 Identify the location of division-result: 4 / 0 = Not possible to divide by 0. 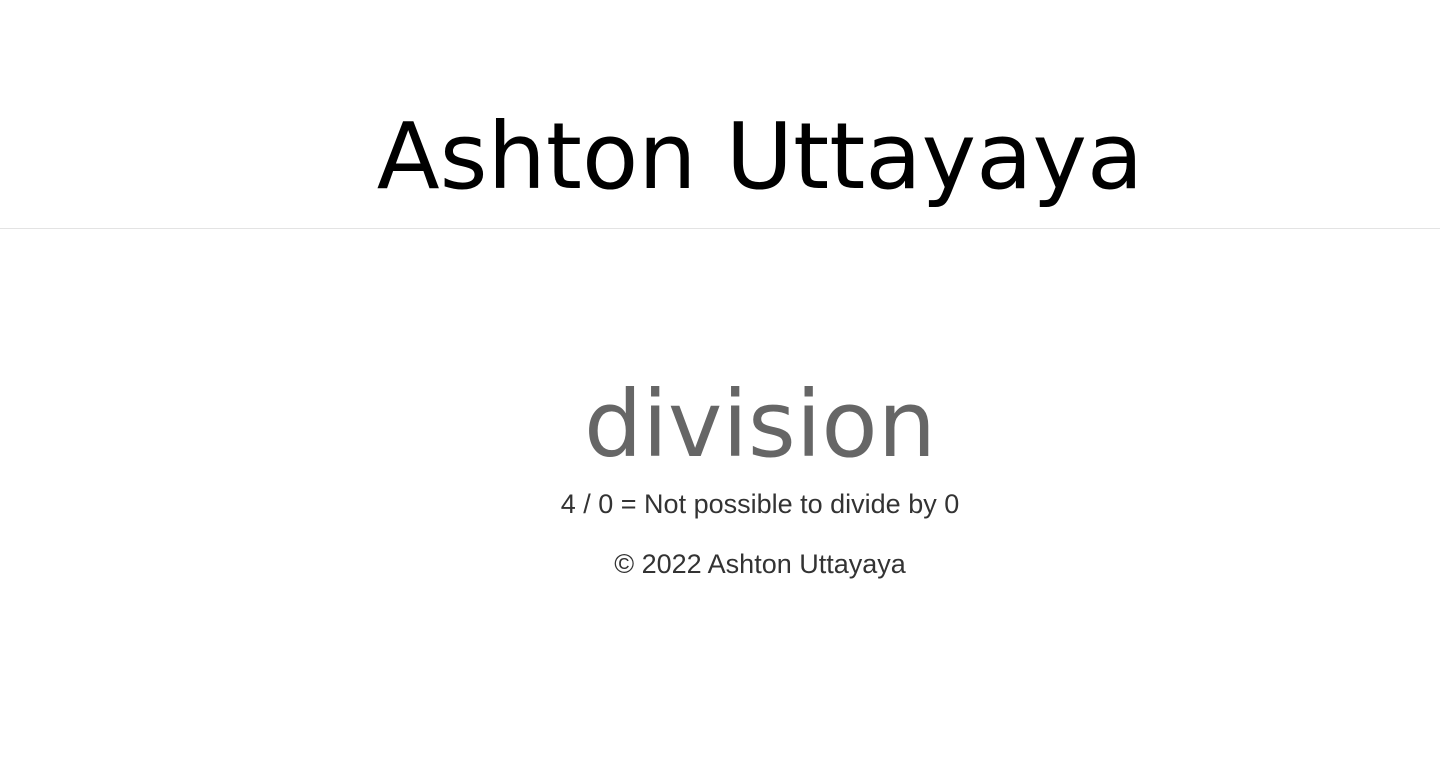
(760, 504).